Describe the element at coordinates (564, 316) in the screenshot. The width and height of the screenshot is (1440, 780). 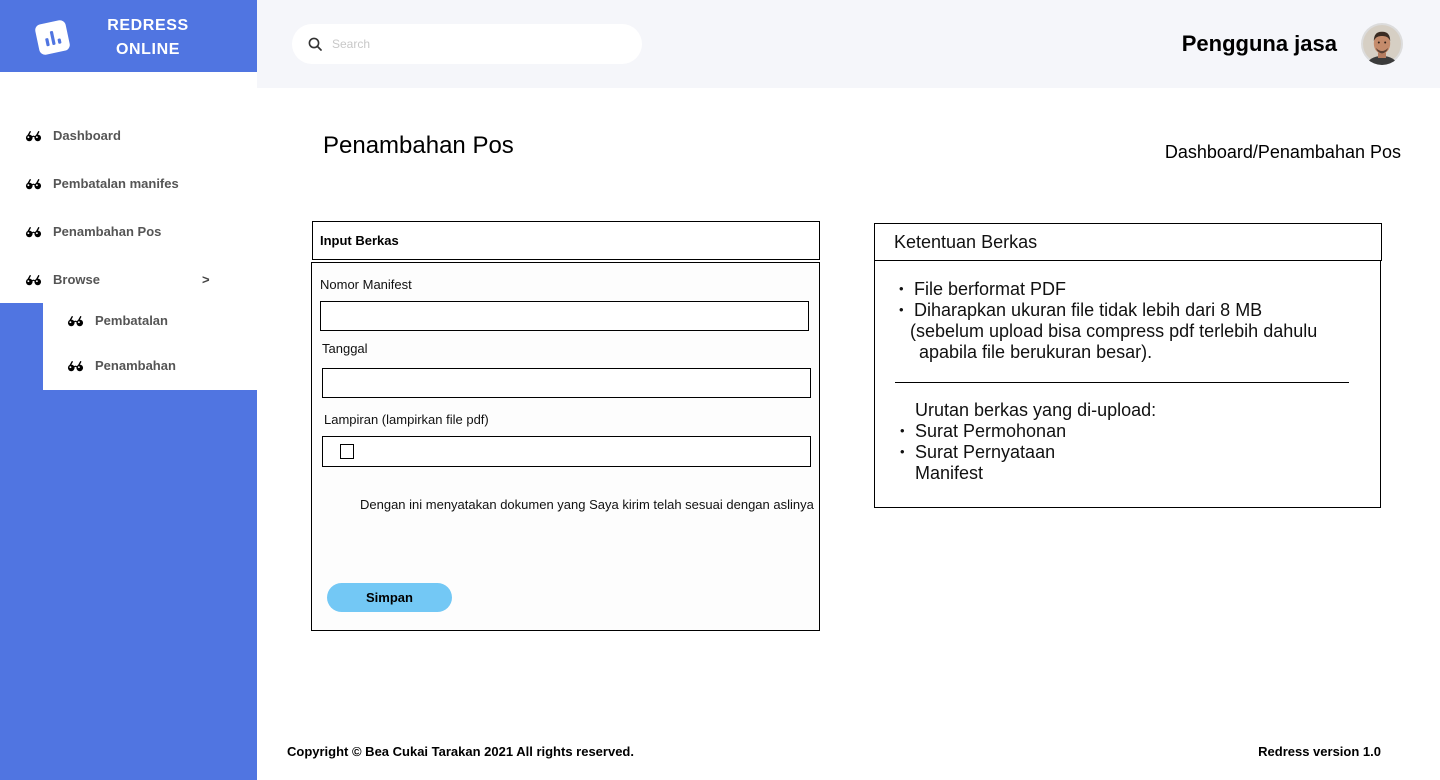
I see `nomor-manifest-input` at that location.